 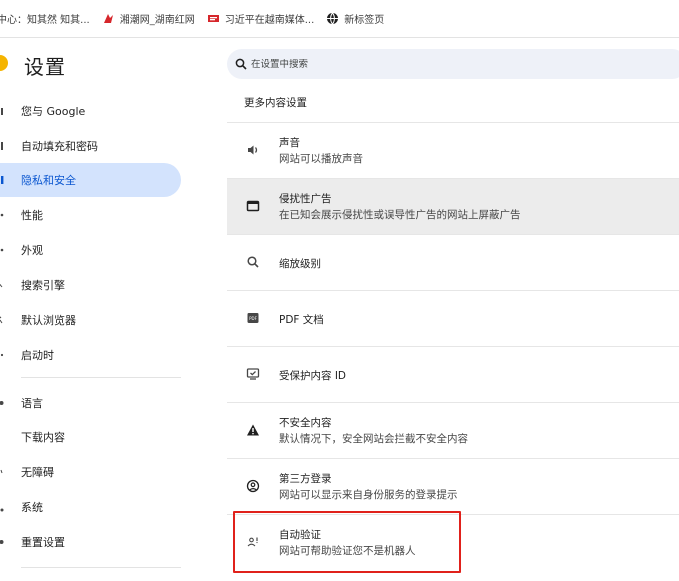 What do you see at coordinates (289, 143) in the screenshot?
I see `setting-title: 声音` at bounding box center [289, 143].